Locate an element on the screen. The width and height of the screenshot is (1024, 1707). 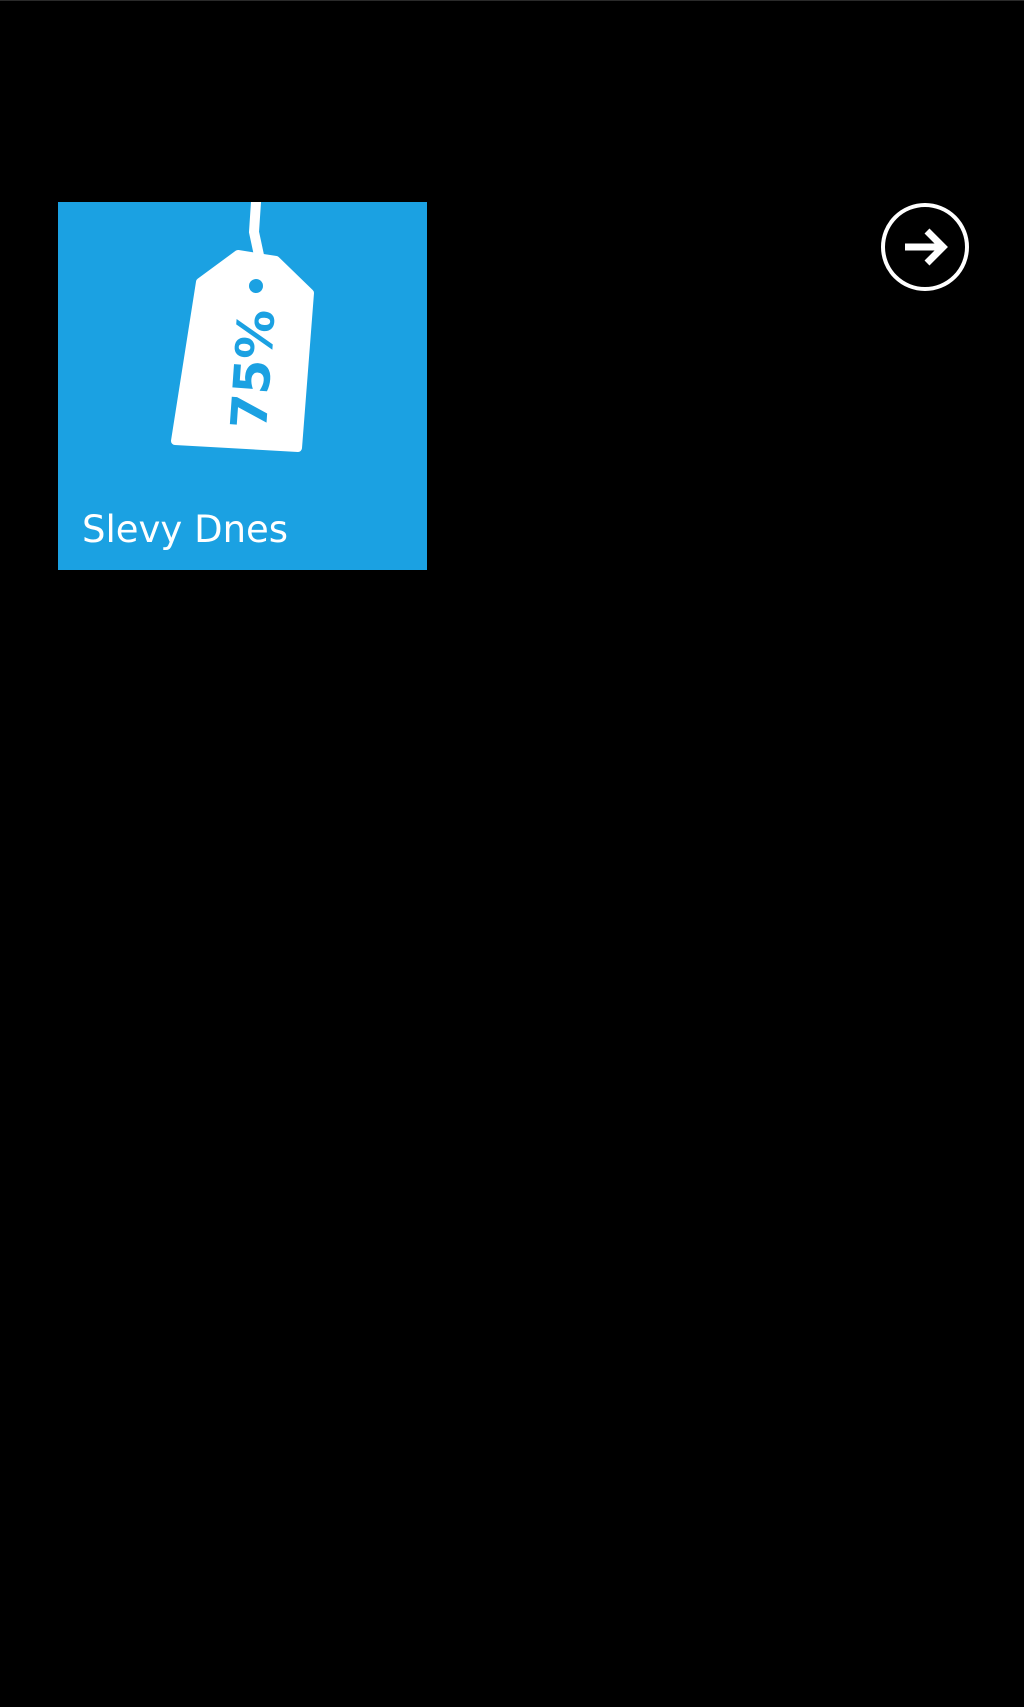
next-button is located at coordinates (925, 247).